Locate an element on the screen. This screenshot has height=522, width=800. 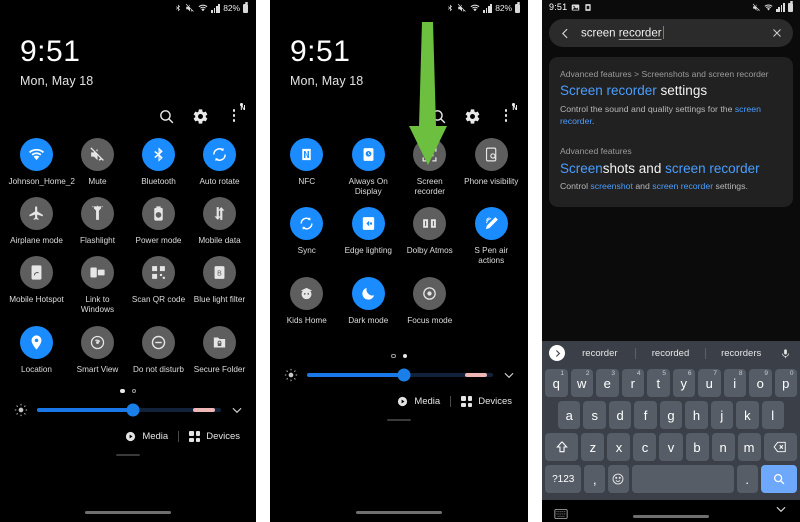
brightness-row is located at coordinates (399, 370).